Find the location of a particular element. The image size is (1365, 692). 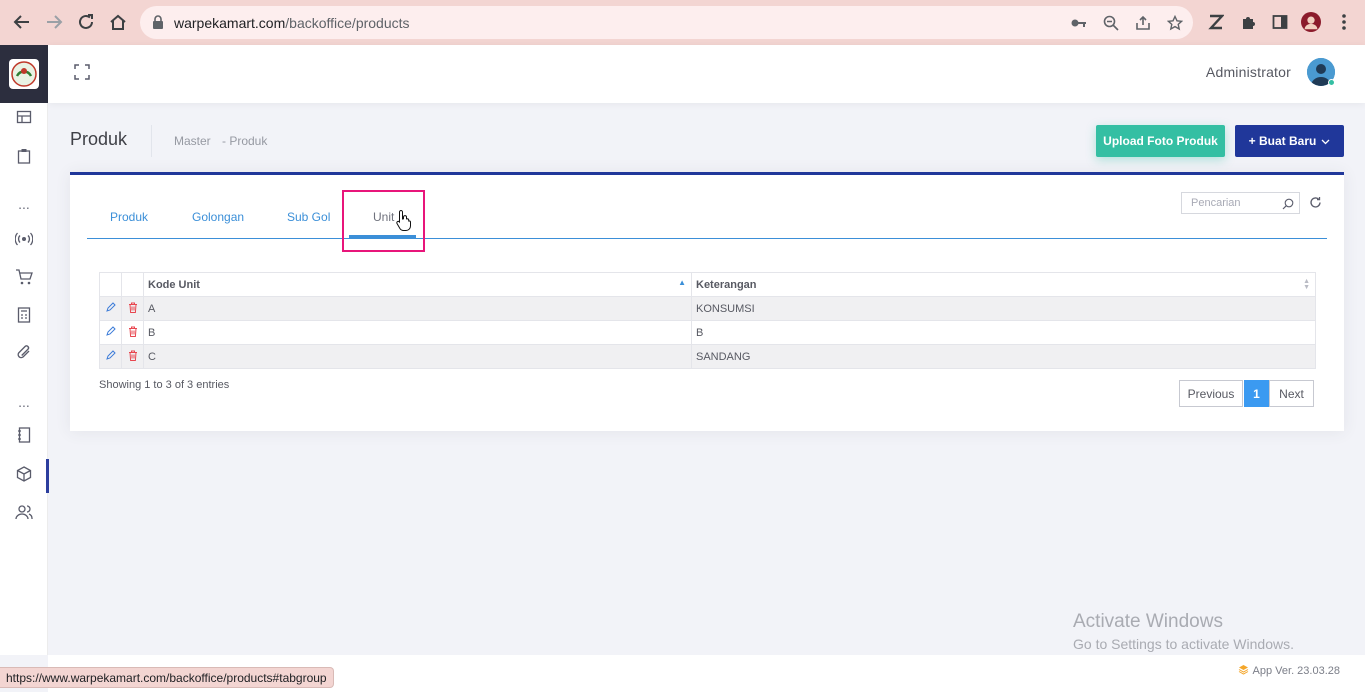

search-icon is located at coordinates (1288, 203).